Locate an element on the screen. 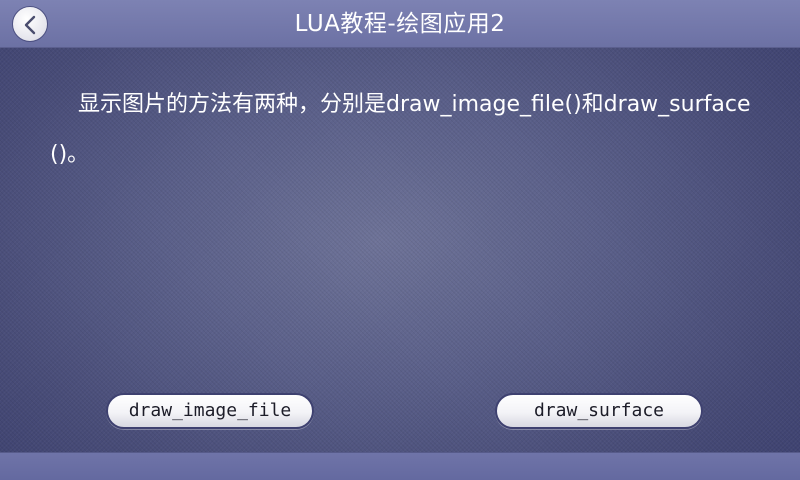 Image resolution: width=800 pixels, height=480 pixels. bottom-bar is located at coordinates (400, 466).